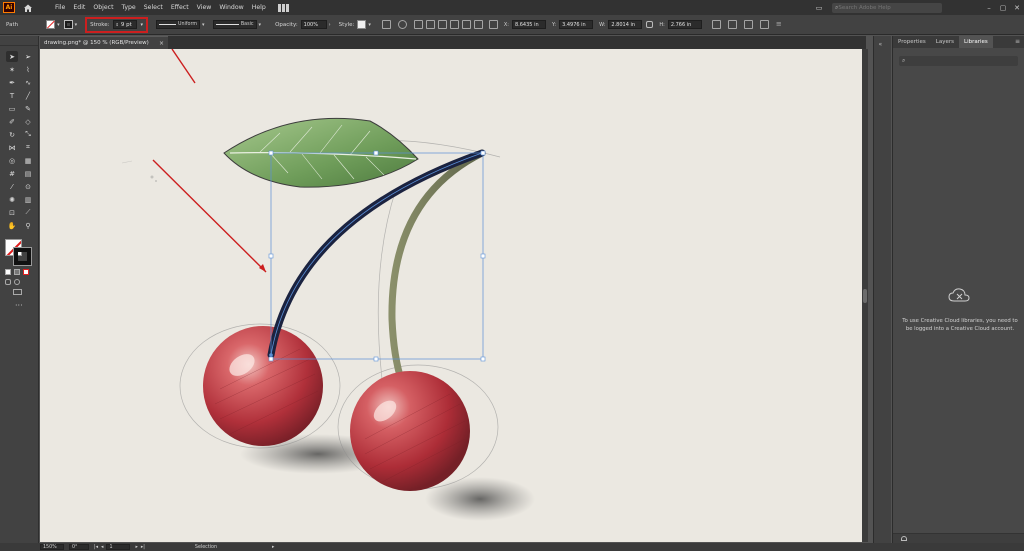 Image resolution: width=1024 pixels, height=551 pixels. I want to click on w-field: 2.8014 in, so click(625, 24).